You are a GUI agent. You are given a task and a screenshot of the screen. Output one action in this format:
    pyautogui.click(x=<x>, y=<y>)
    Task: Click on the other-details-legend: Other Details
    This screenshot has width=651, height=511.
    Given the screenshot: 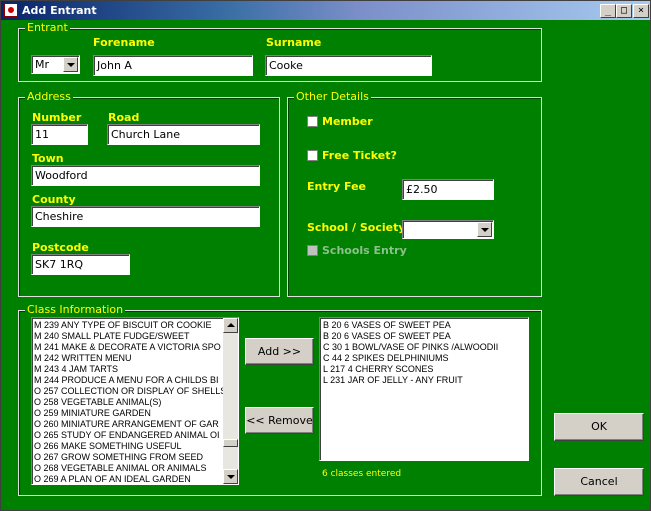 What is the action you would take?
    pyautogui.click(x=332, y=96)
    